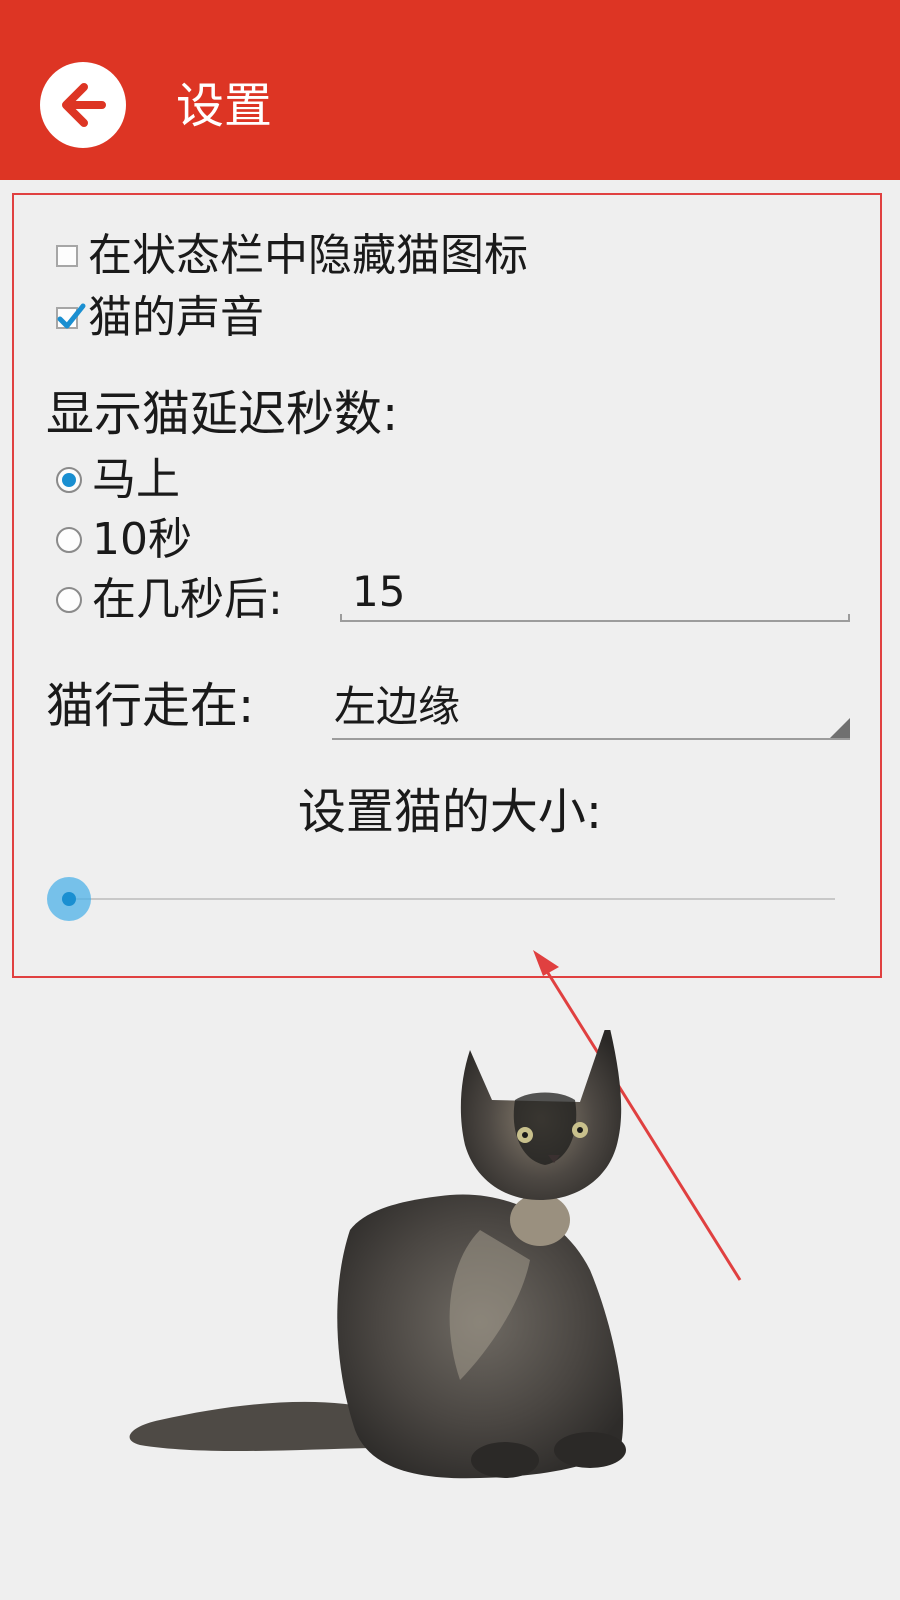 The height and width of the screenshot is (1600, 900). I want to click on arrow-left-icon, so click(84, 105).